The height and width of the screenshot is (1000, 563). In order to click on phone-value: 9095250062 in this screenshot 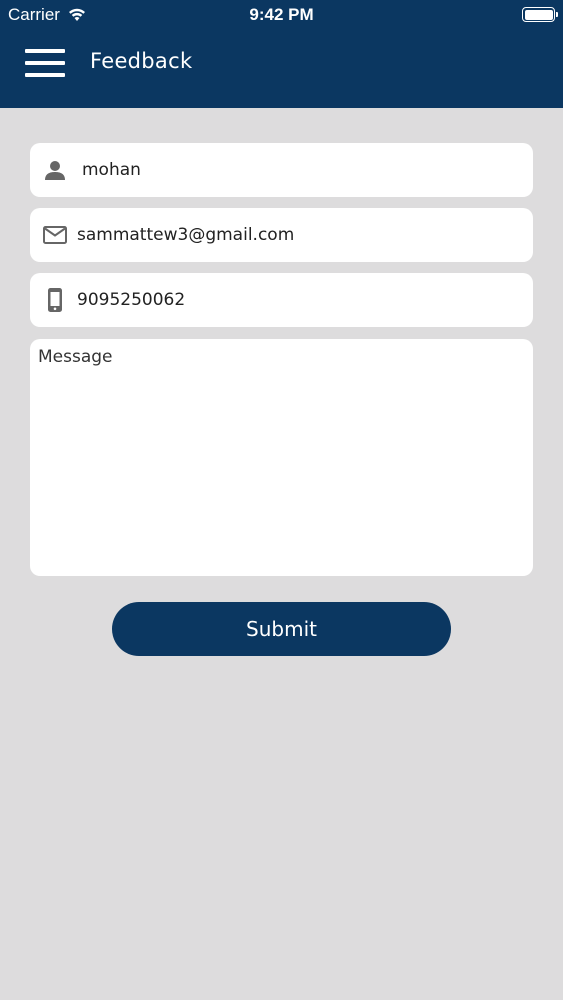, I will do `click(131, 300)`.